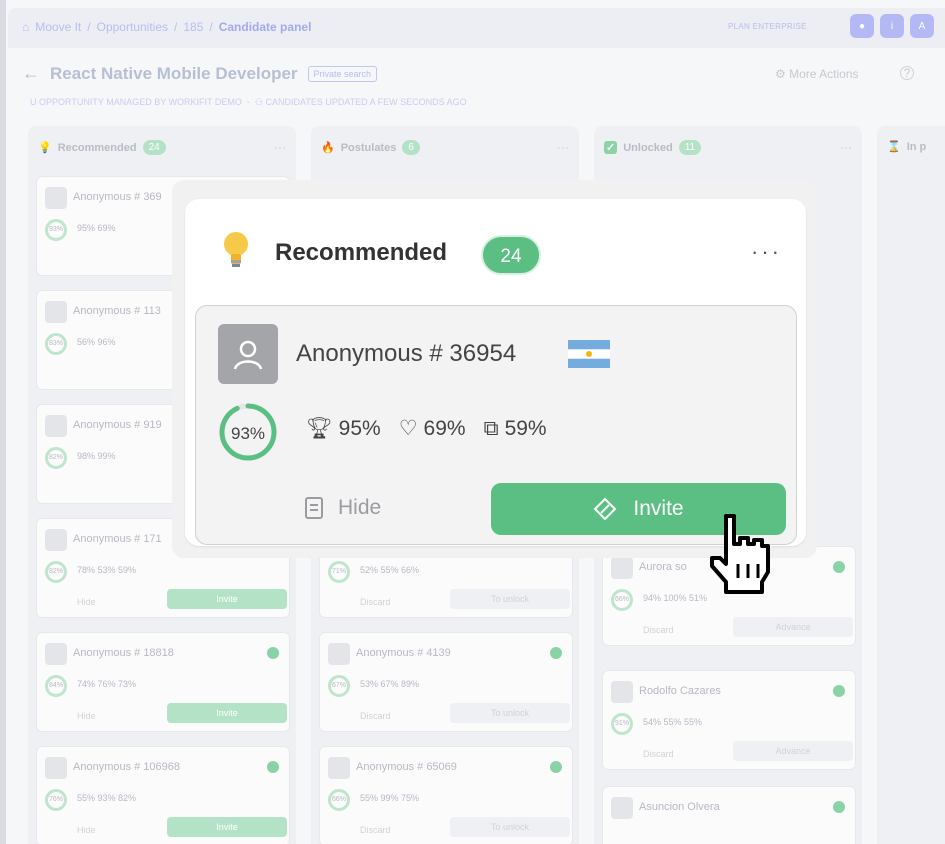 The height and width of the screenshot is (844, 945). I want to click on breadcrumb-current: Candidate panel, so click(265, 27).